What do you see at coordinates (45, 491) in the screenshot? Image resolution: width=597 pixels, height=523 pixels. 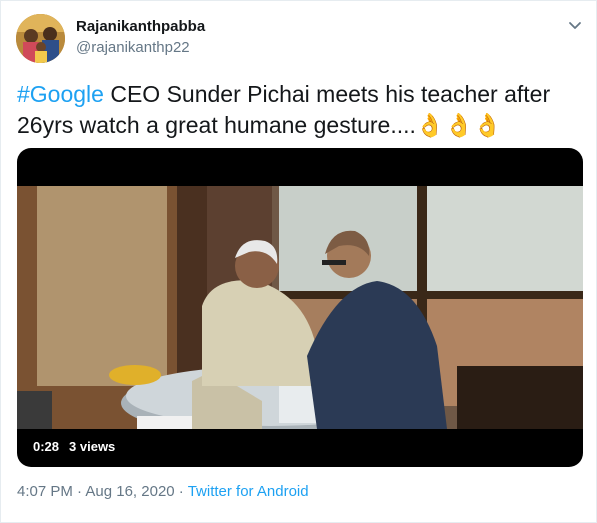 I see `tweet-time: 4:07 PM` at bounding box center [45, 491].